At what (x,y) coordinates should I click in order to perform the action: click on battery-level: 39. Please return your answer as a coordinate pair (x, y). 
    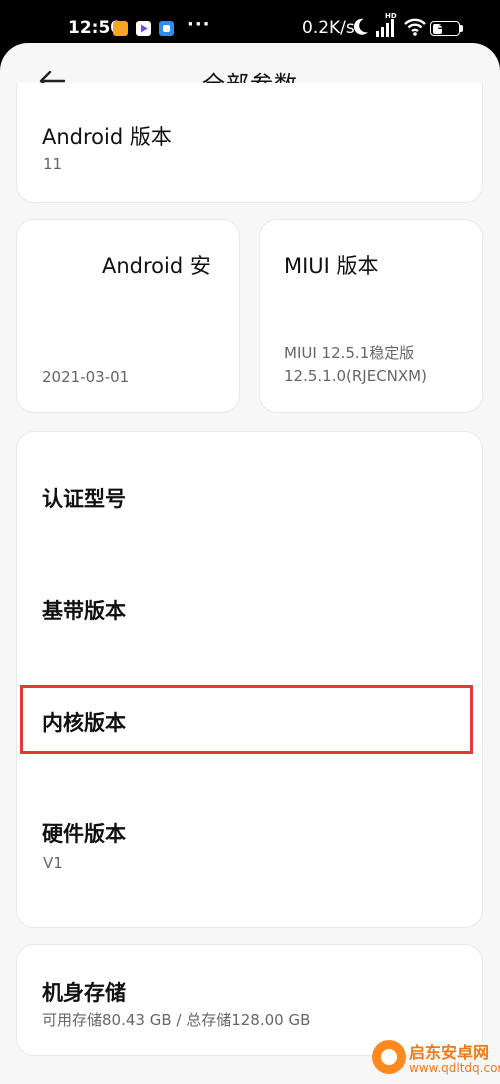
    Looking at the image, I should click on (444, 26).